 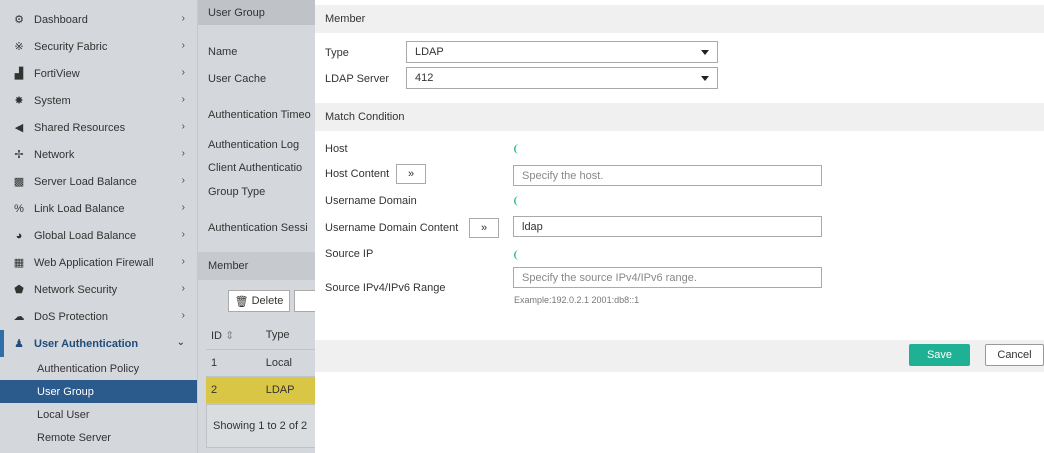 I want to click on sidebar-item-label: Dashboard, so click(x=61, y=19).